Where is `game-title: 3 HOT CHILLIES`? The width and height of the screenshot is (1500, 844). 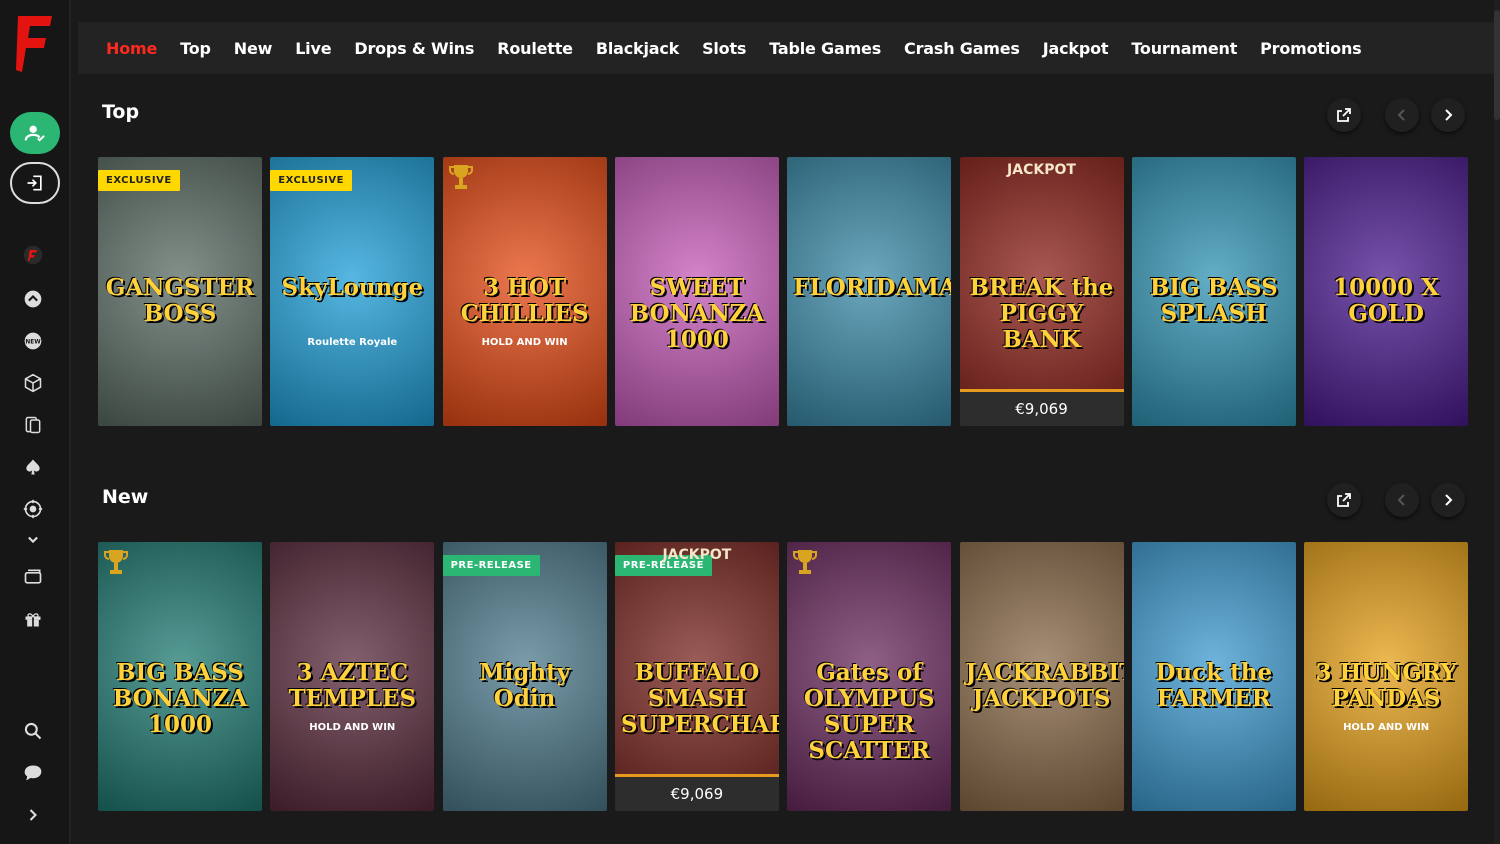 game-title: 3 HOT CHILLIES is located at coordinates (524, 300).